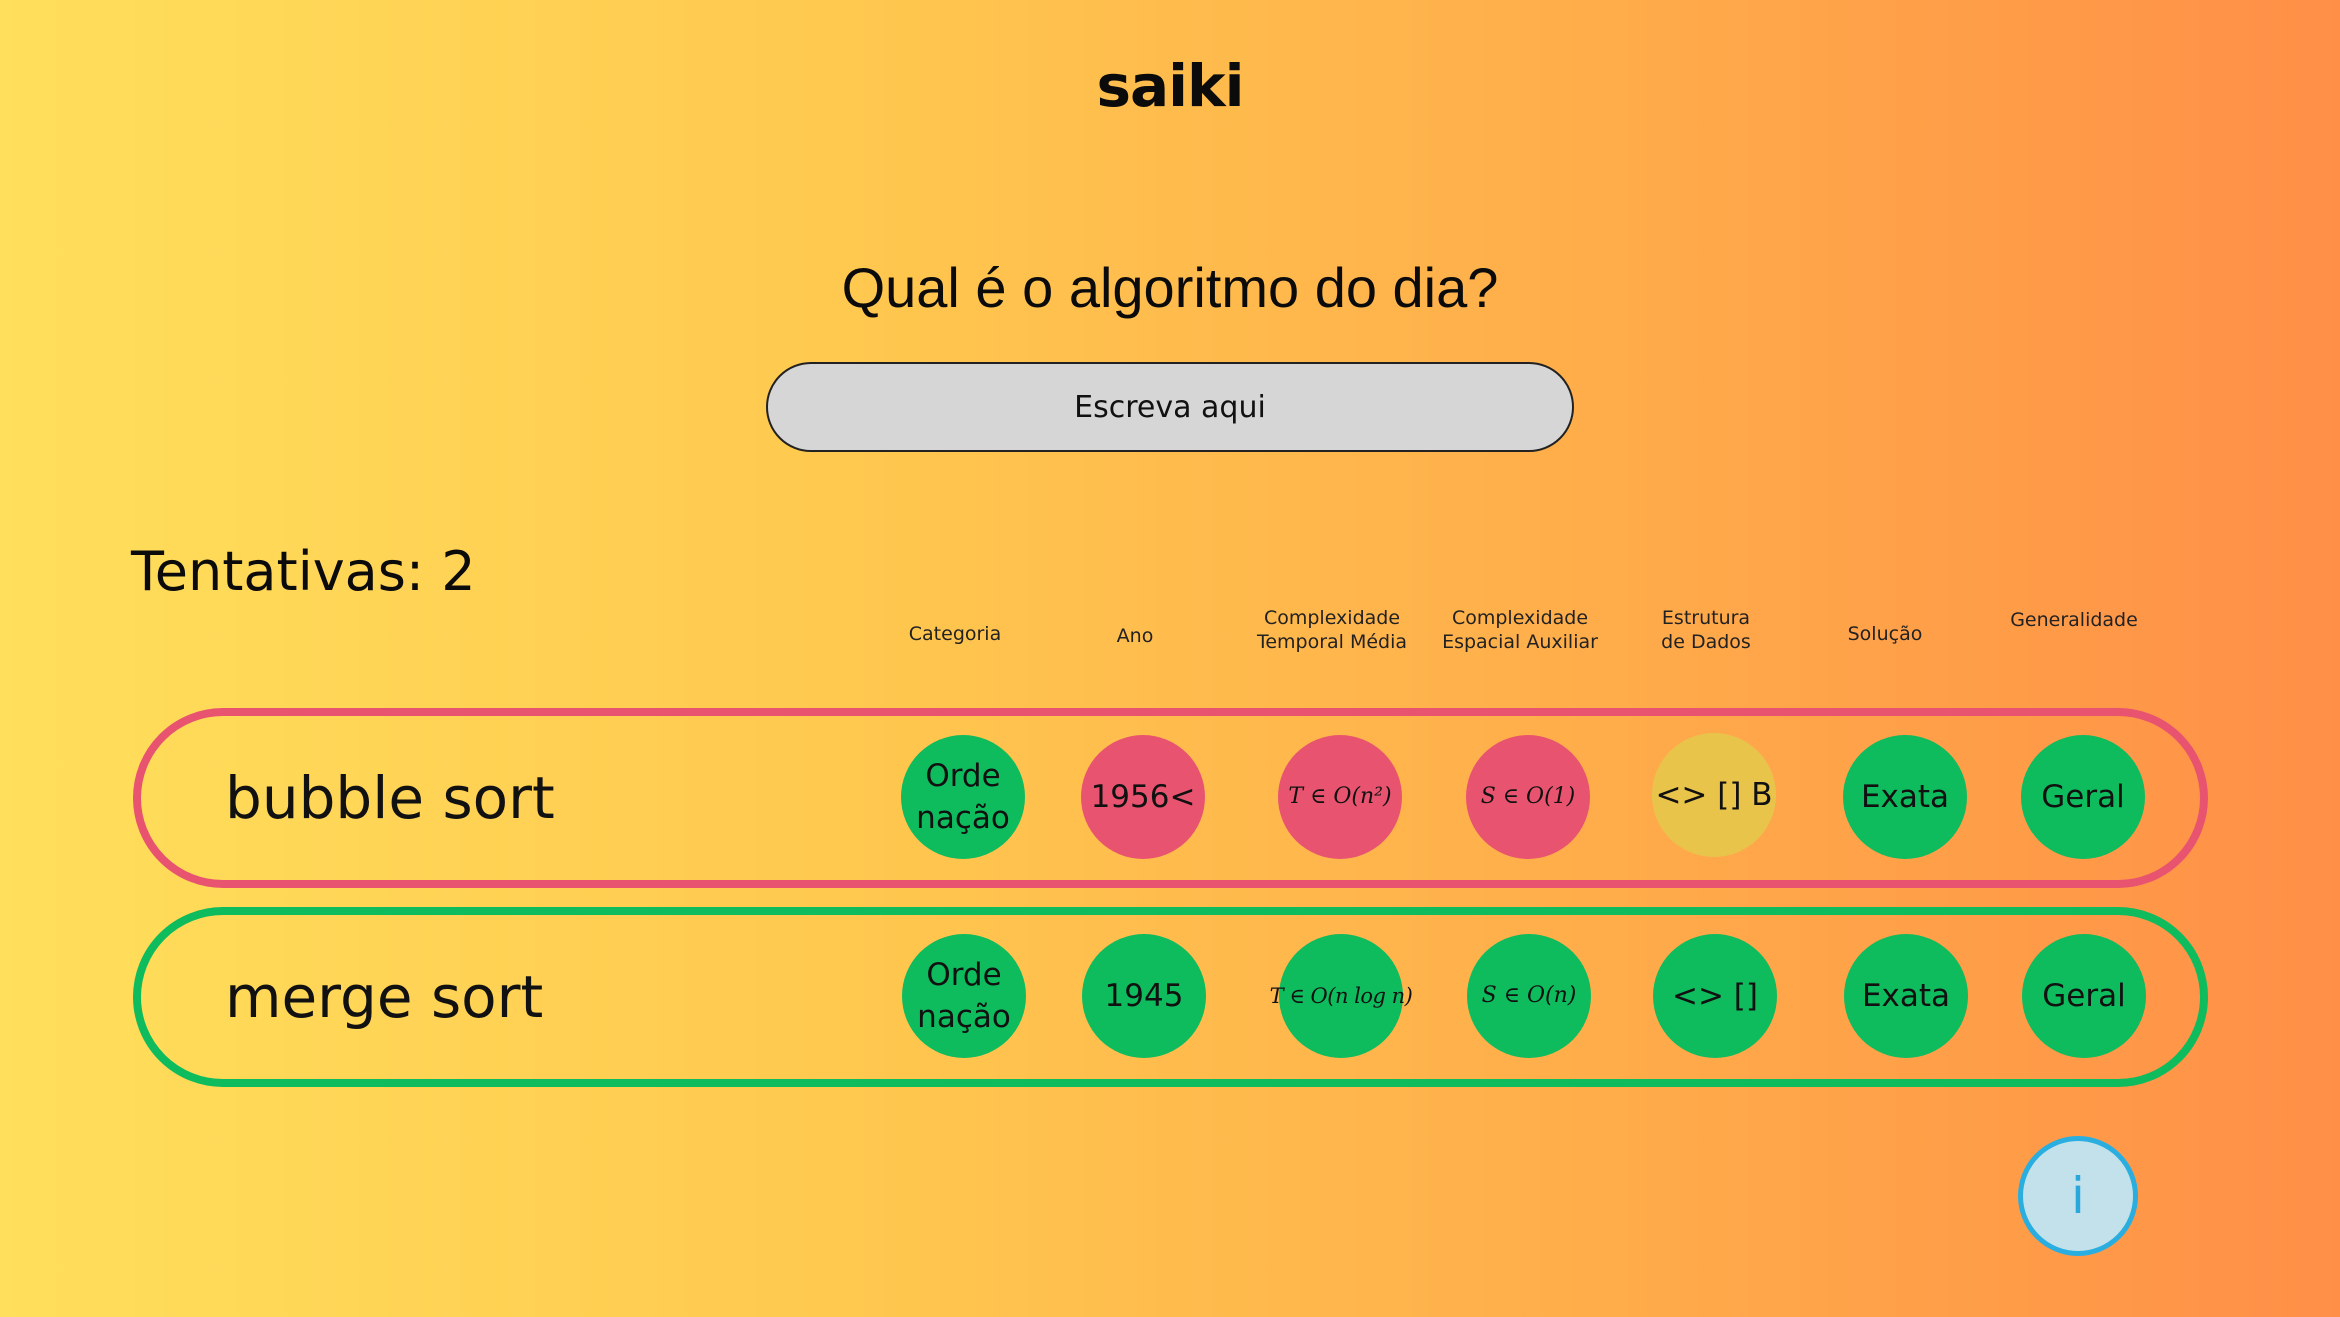  I want to click on column-header-ano: Ano, so click(1135, 636).